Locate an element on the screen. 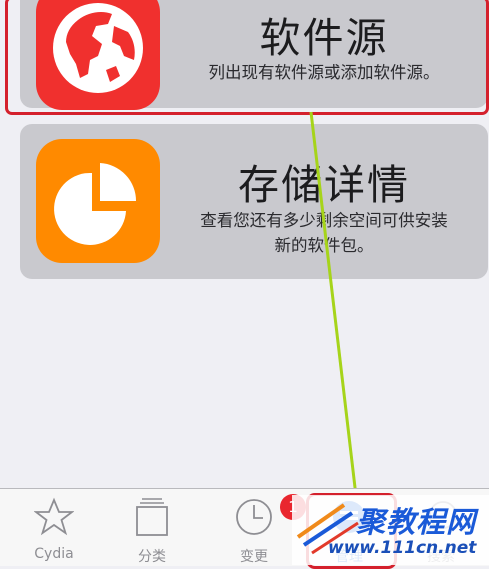 Image resolution: width=489 pixels, height=569 pixels. sources-title: 软件源 is located at coordinates (324, 38).